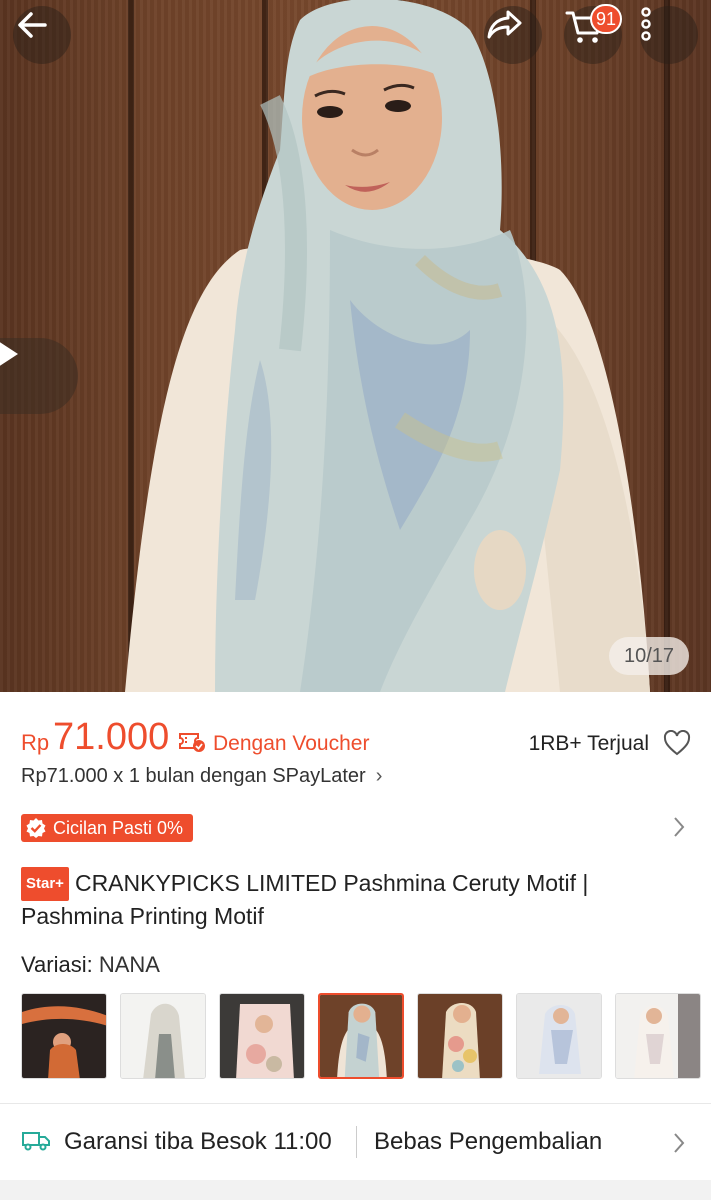  I want to click on spaylater-text: Rp71.000 x 1 bulan dengan SPayLater, so click(193, 776).